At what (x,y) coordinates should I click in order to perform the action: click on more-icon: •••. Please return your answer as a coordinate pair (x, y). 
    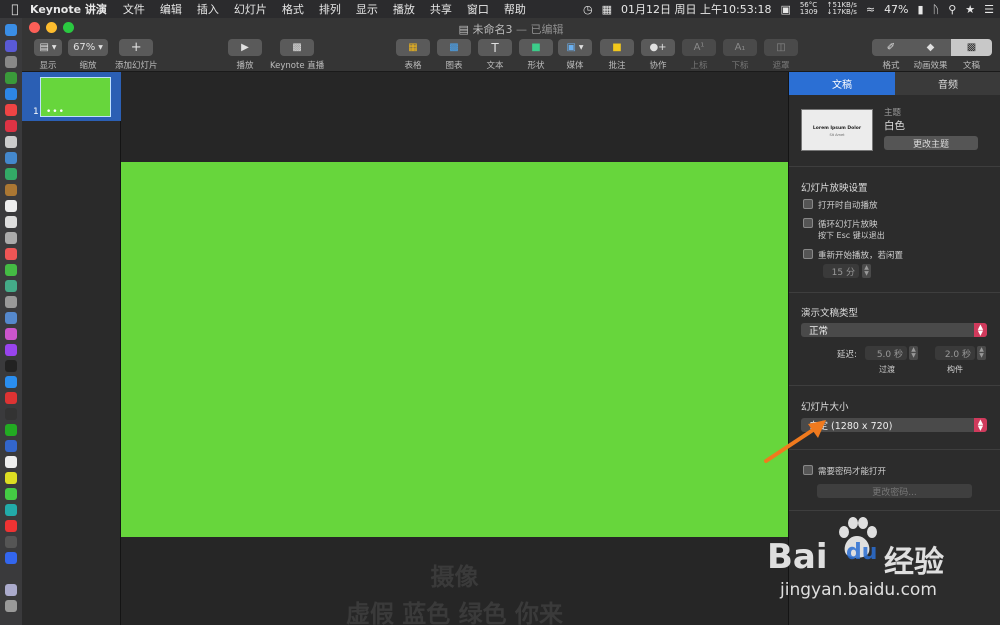
    Looking at the image, I should click on (55, 112).